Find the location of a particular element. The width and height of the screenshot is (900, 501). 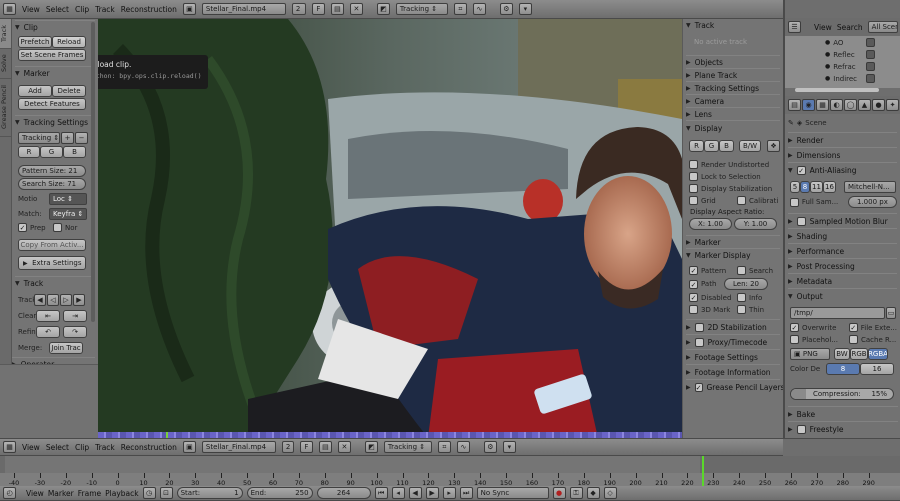

color-depth-8: 8 is located at coordinates (843, 369).